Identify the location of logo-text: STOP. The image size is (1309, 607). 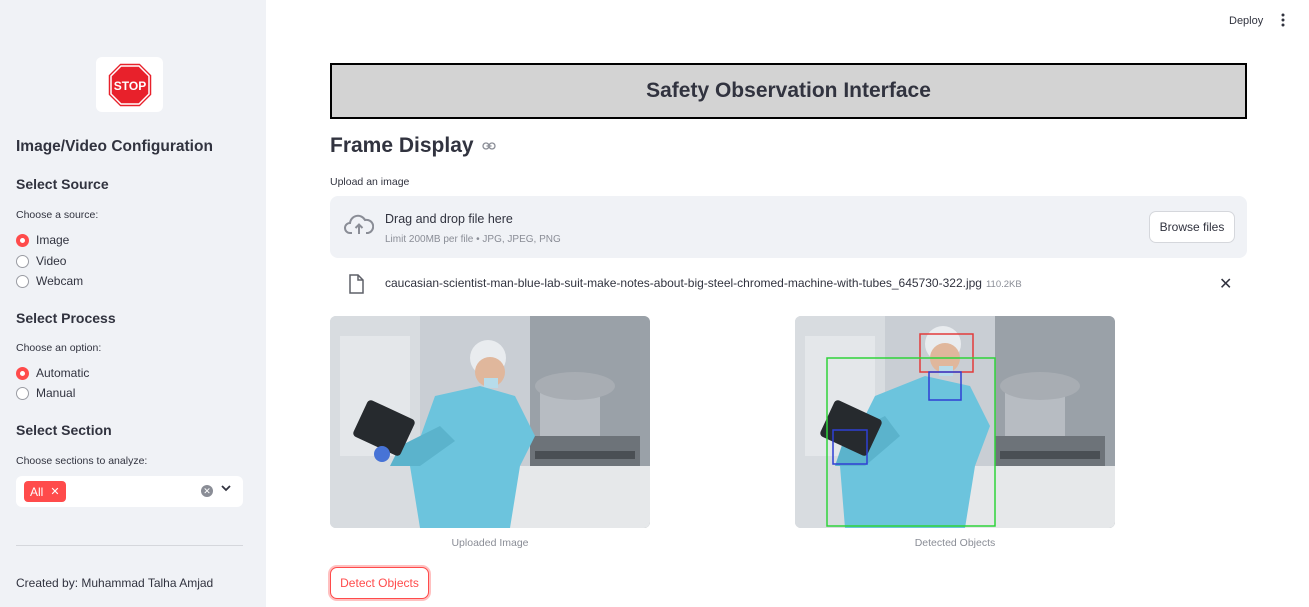
(129, 86).